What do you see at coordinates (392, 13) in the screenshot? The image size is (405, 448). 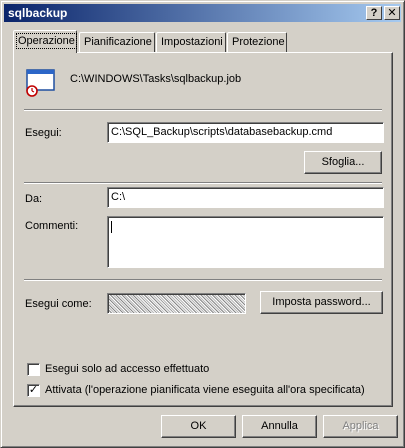 I see `close-button: ✕` at bounding box center [392, 13].